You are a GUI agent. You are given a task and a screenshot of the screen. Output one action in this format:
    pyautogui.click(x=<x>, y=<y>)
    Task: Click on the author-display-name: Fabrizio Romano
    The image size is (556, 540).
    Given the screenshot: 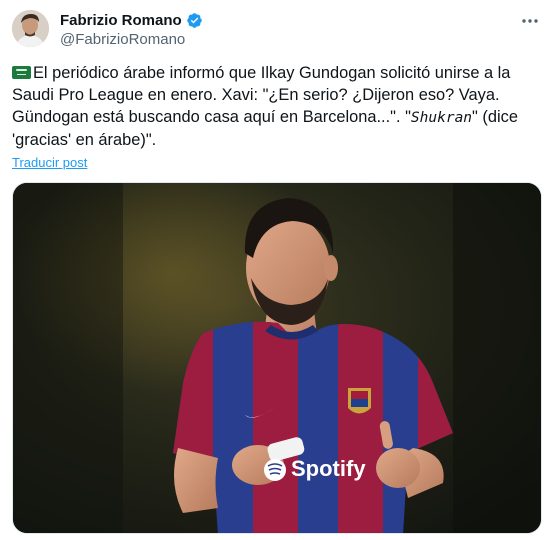 What is the action you would take?
    pyautogui.click(x=121, y=20)
    